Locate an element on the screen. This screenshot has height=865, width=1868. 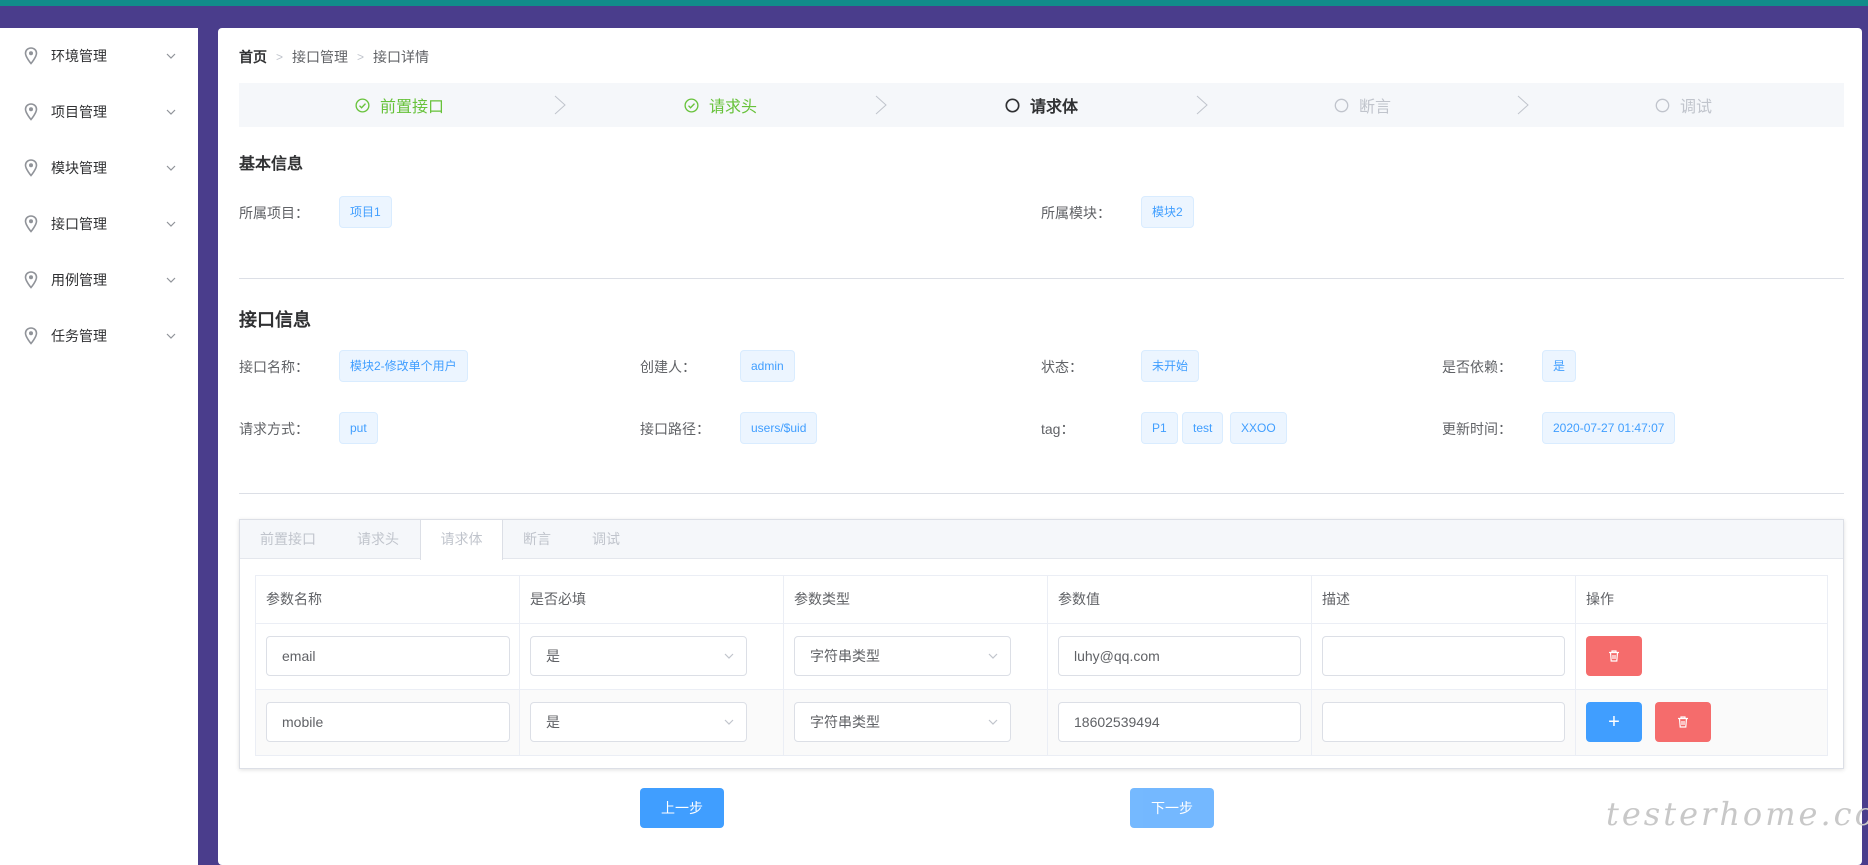
breadcrumb-home: 首页 is located at coordinates (253, 57).